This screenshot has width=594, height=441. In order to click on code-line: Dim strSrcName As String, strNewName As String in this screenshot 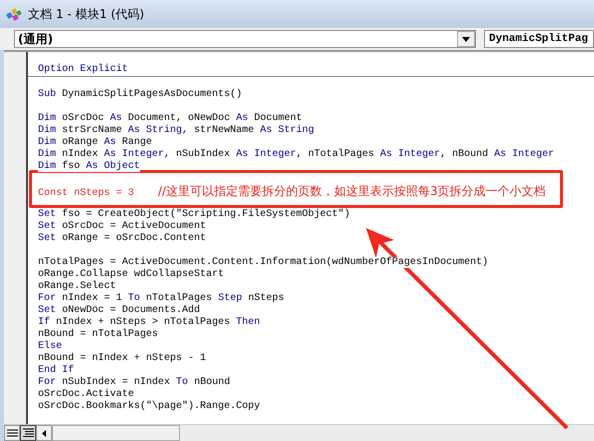, I will do `click(177, 130)`.